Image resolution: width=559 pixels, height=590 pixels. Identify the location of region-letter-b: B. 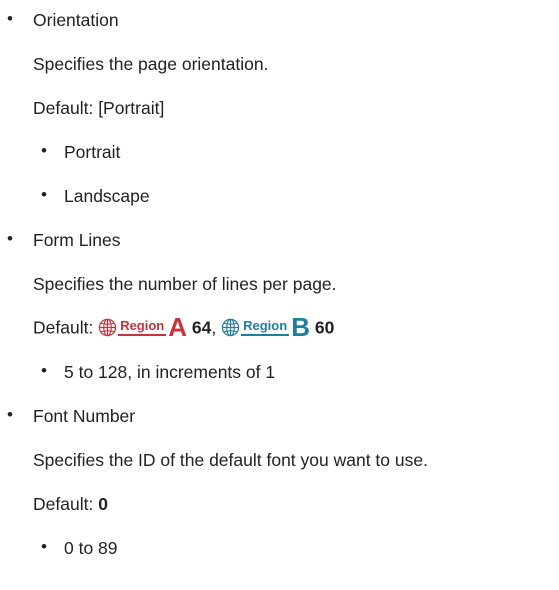
(300, 327).